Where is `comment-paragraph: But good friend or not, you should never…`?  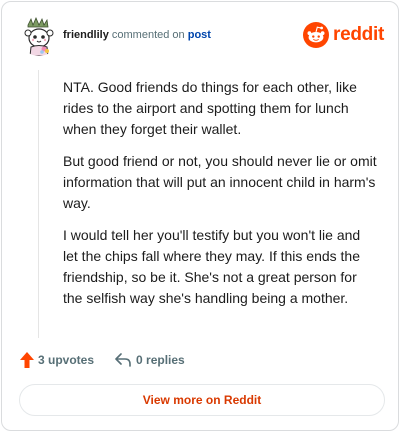
comment-paragraph: But good friend or not, you should never… is located at coordinates (220, 182).